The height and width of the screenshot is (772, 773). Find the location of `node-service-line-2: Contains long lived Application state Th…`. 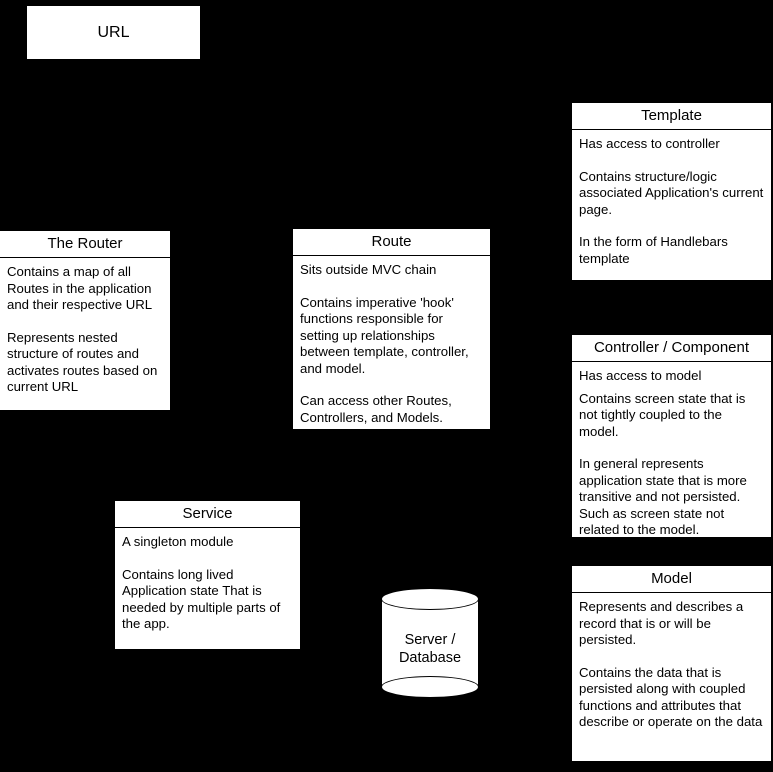

node-service-line-2: Contains long lived Application state Th… is located at coordinates (201, 599).